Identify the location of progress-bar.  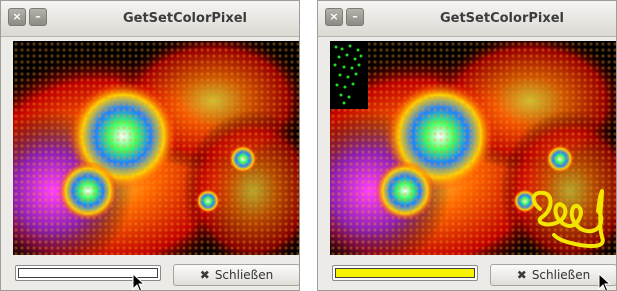
(405, 273).